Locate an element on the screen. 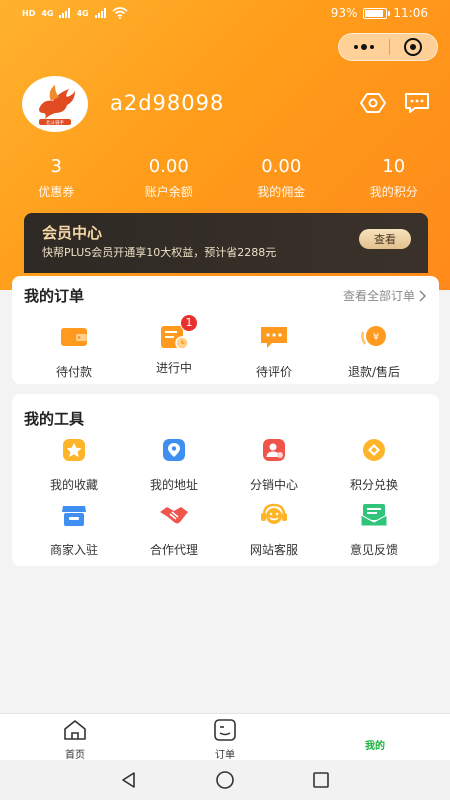  wifi-icon is located at coordinates (120, 13).